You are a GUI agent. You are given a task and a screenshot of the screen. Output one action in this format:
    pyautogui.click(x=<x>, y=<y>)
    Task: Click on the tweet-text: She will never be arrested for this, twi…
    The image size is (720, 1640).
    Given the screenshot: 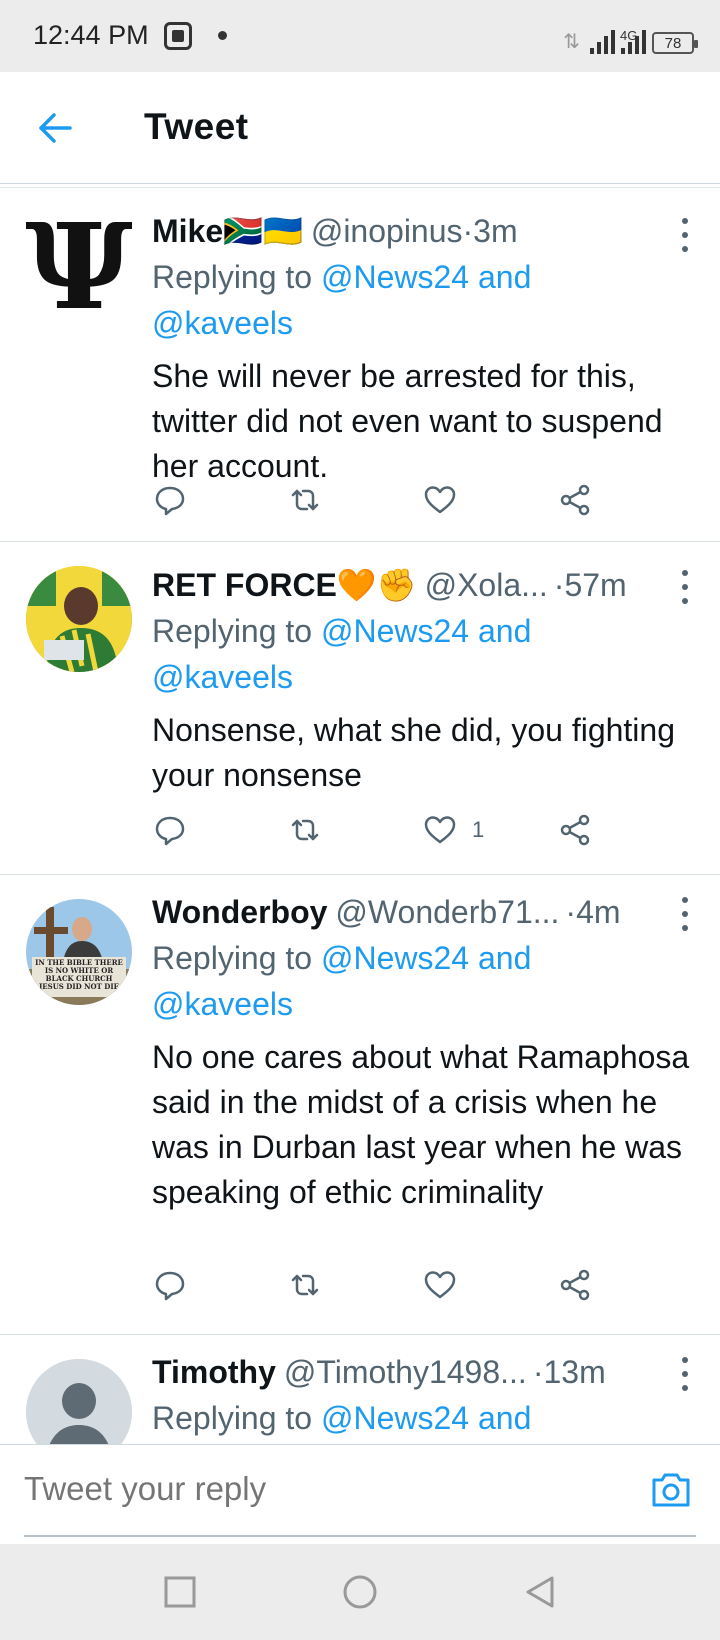 What is the action you would take?
    pyautogui.click(x=407, y=421)
    